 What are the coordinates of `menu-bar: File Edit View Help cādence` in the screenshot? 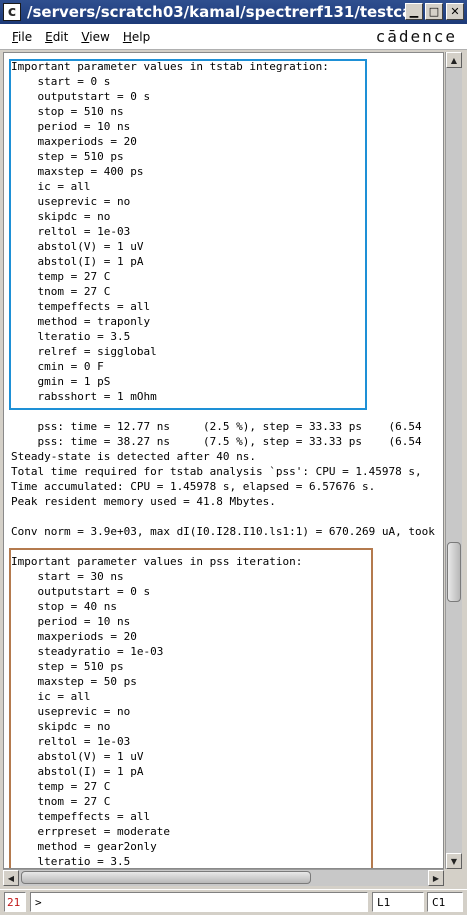 It's located at (233, 37).